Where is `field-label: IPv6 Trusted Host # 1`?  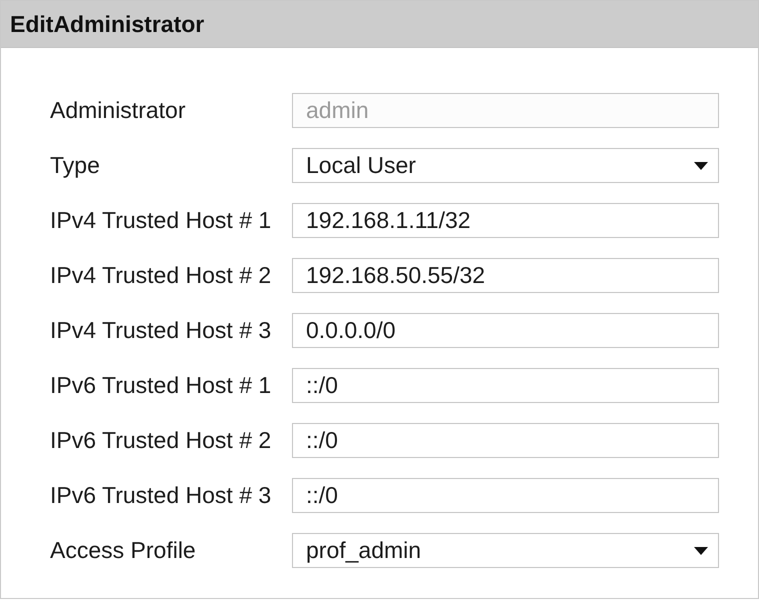
field-label: IPv6 Trusted Host # 1 is located at coordinates (160, 385).